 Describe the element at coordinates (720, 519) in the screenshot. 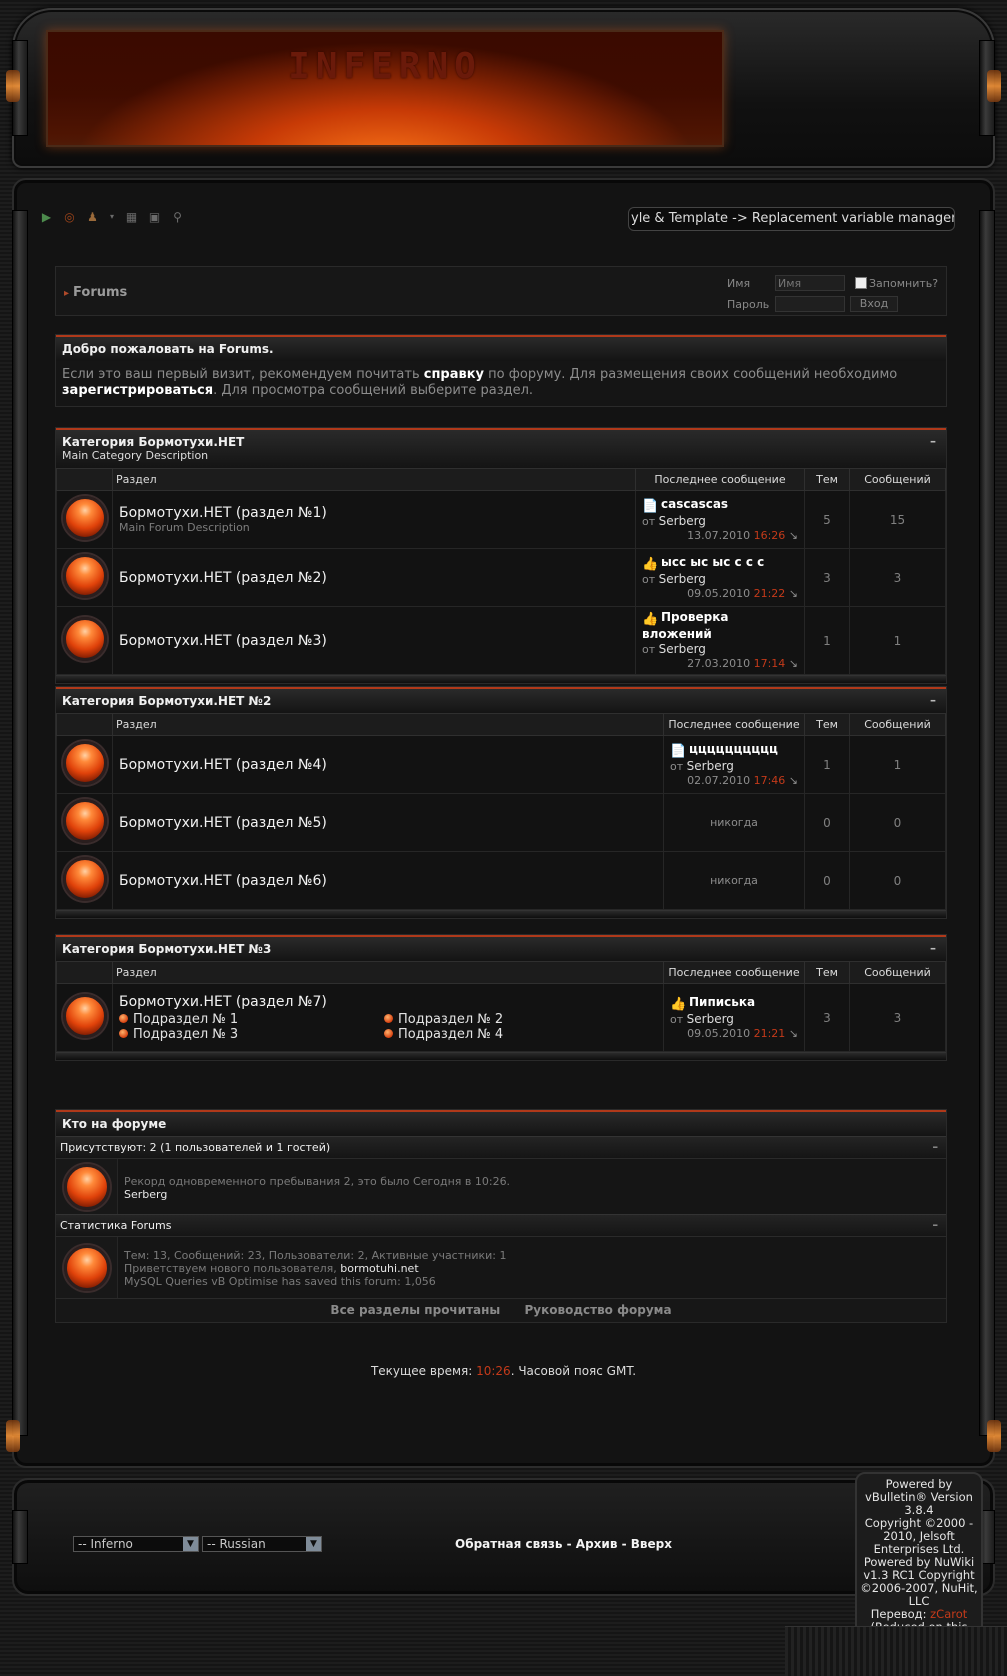

I see `last-post-cell: 📄 cascascas от Serberg 13.07.2010 16:26 ↘` at that location.